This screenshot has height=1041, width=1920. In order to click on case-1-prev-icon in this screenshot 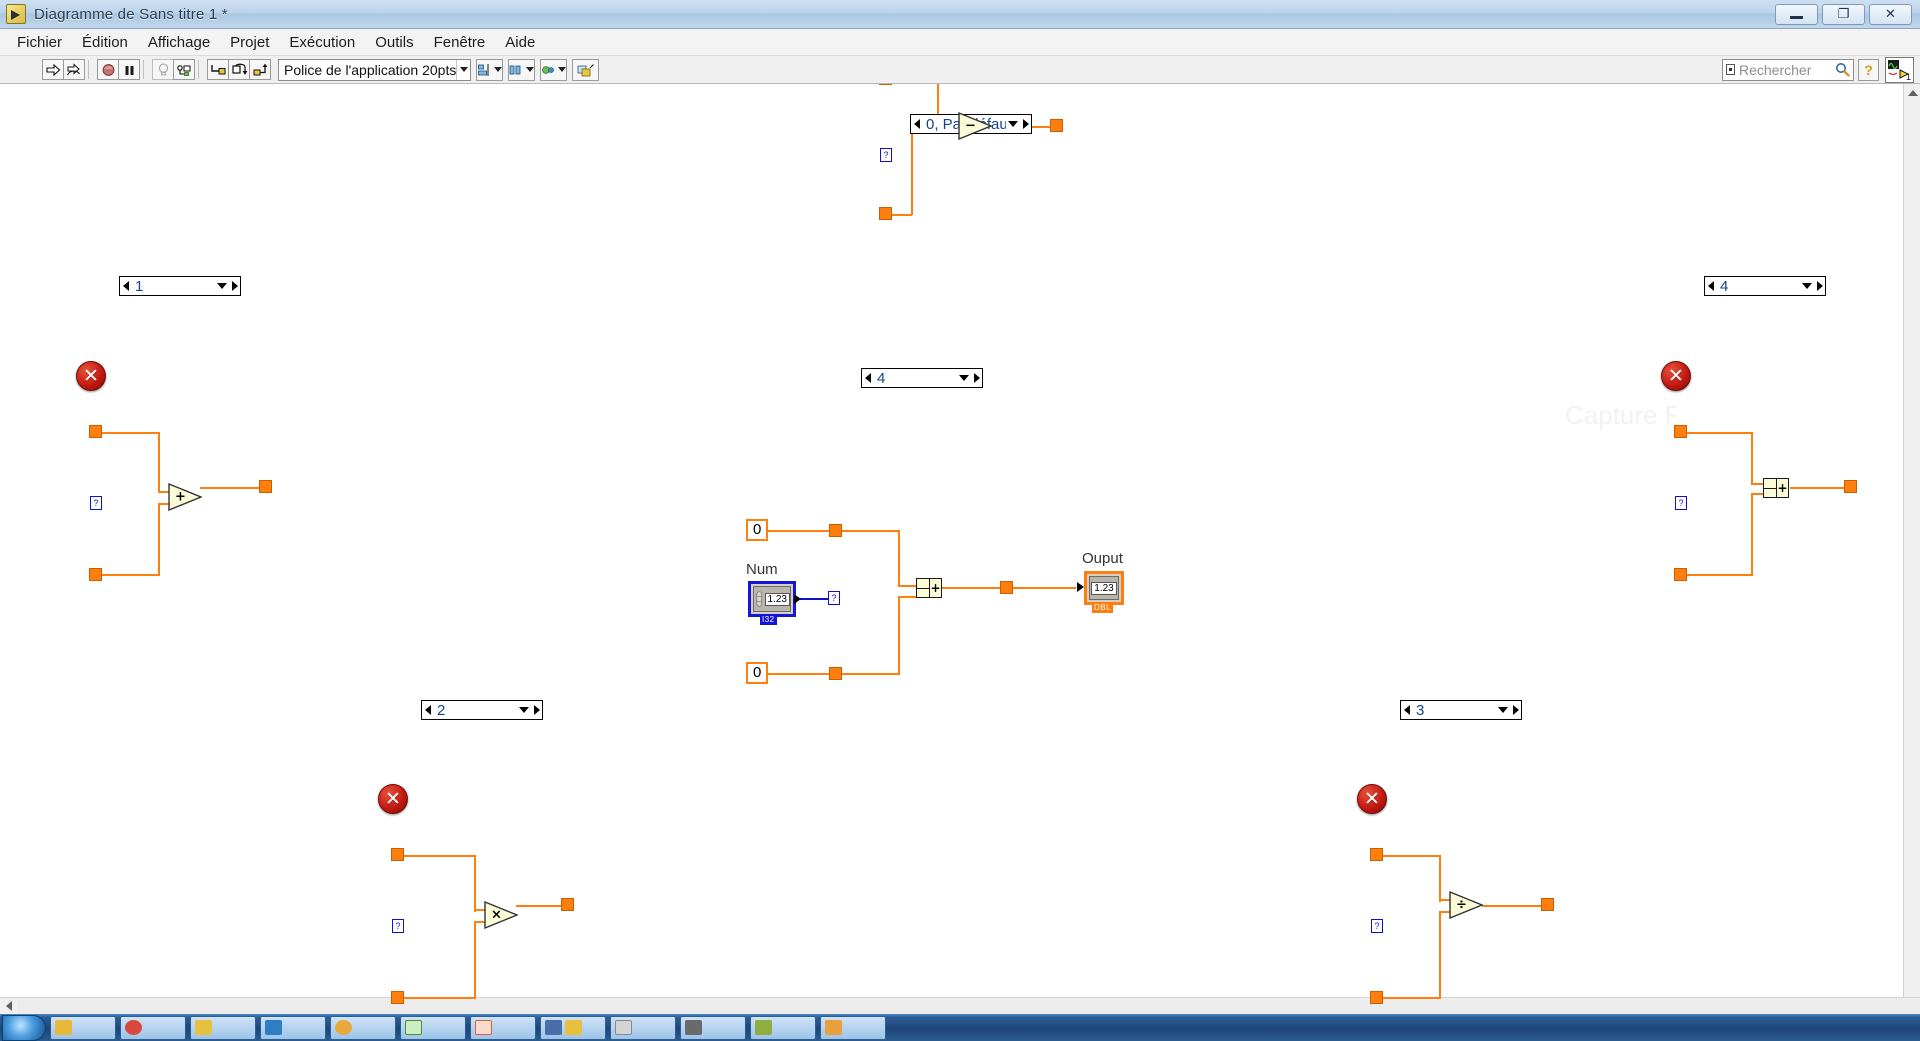, I will do `click(125, 286)`.